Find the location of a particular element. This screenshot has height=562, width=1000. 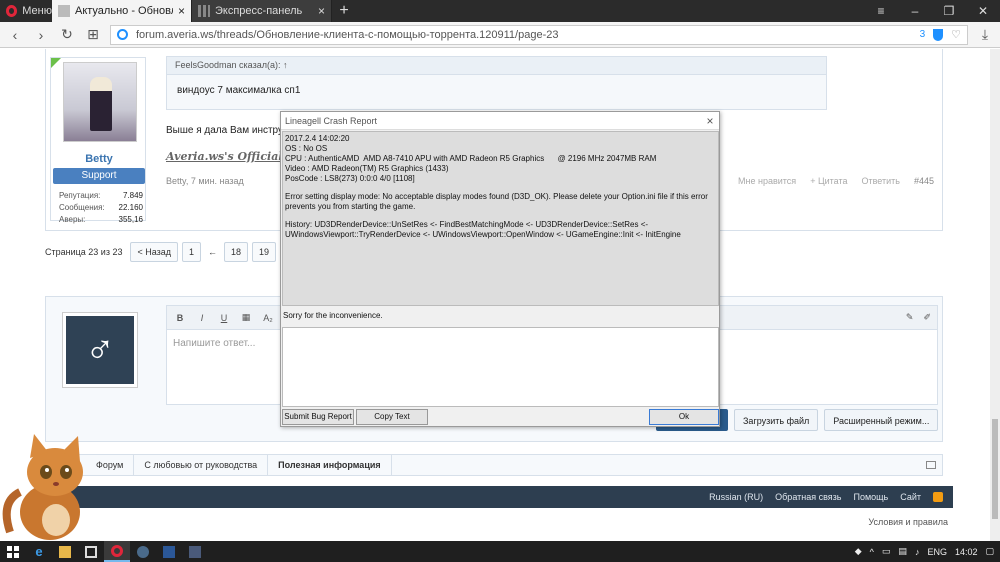

feedback-link: Обратная связь is located at coordinates (808, 497).